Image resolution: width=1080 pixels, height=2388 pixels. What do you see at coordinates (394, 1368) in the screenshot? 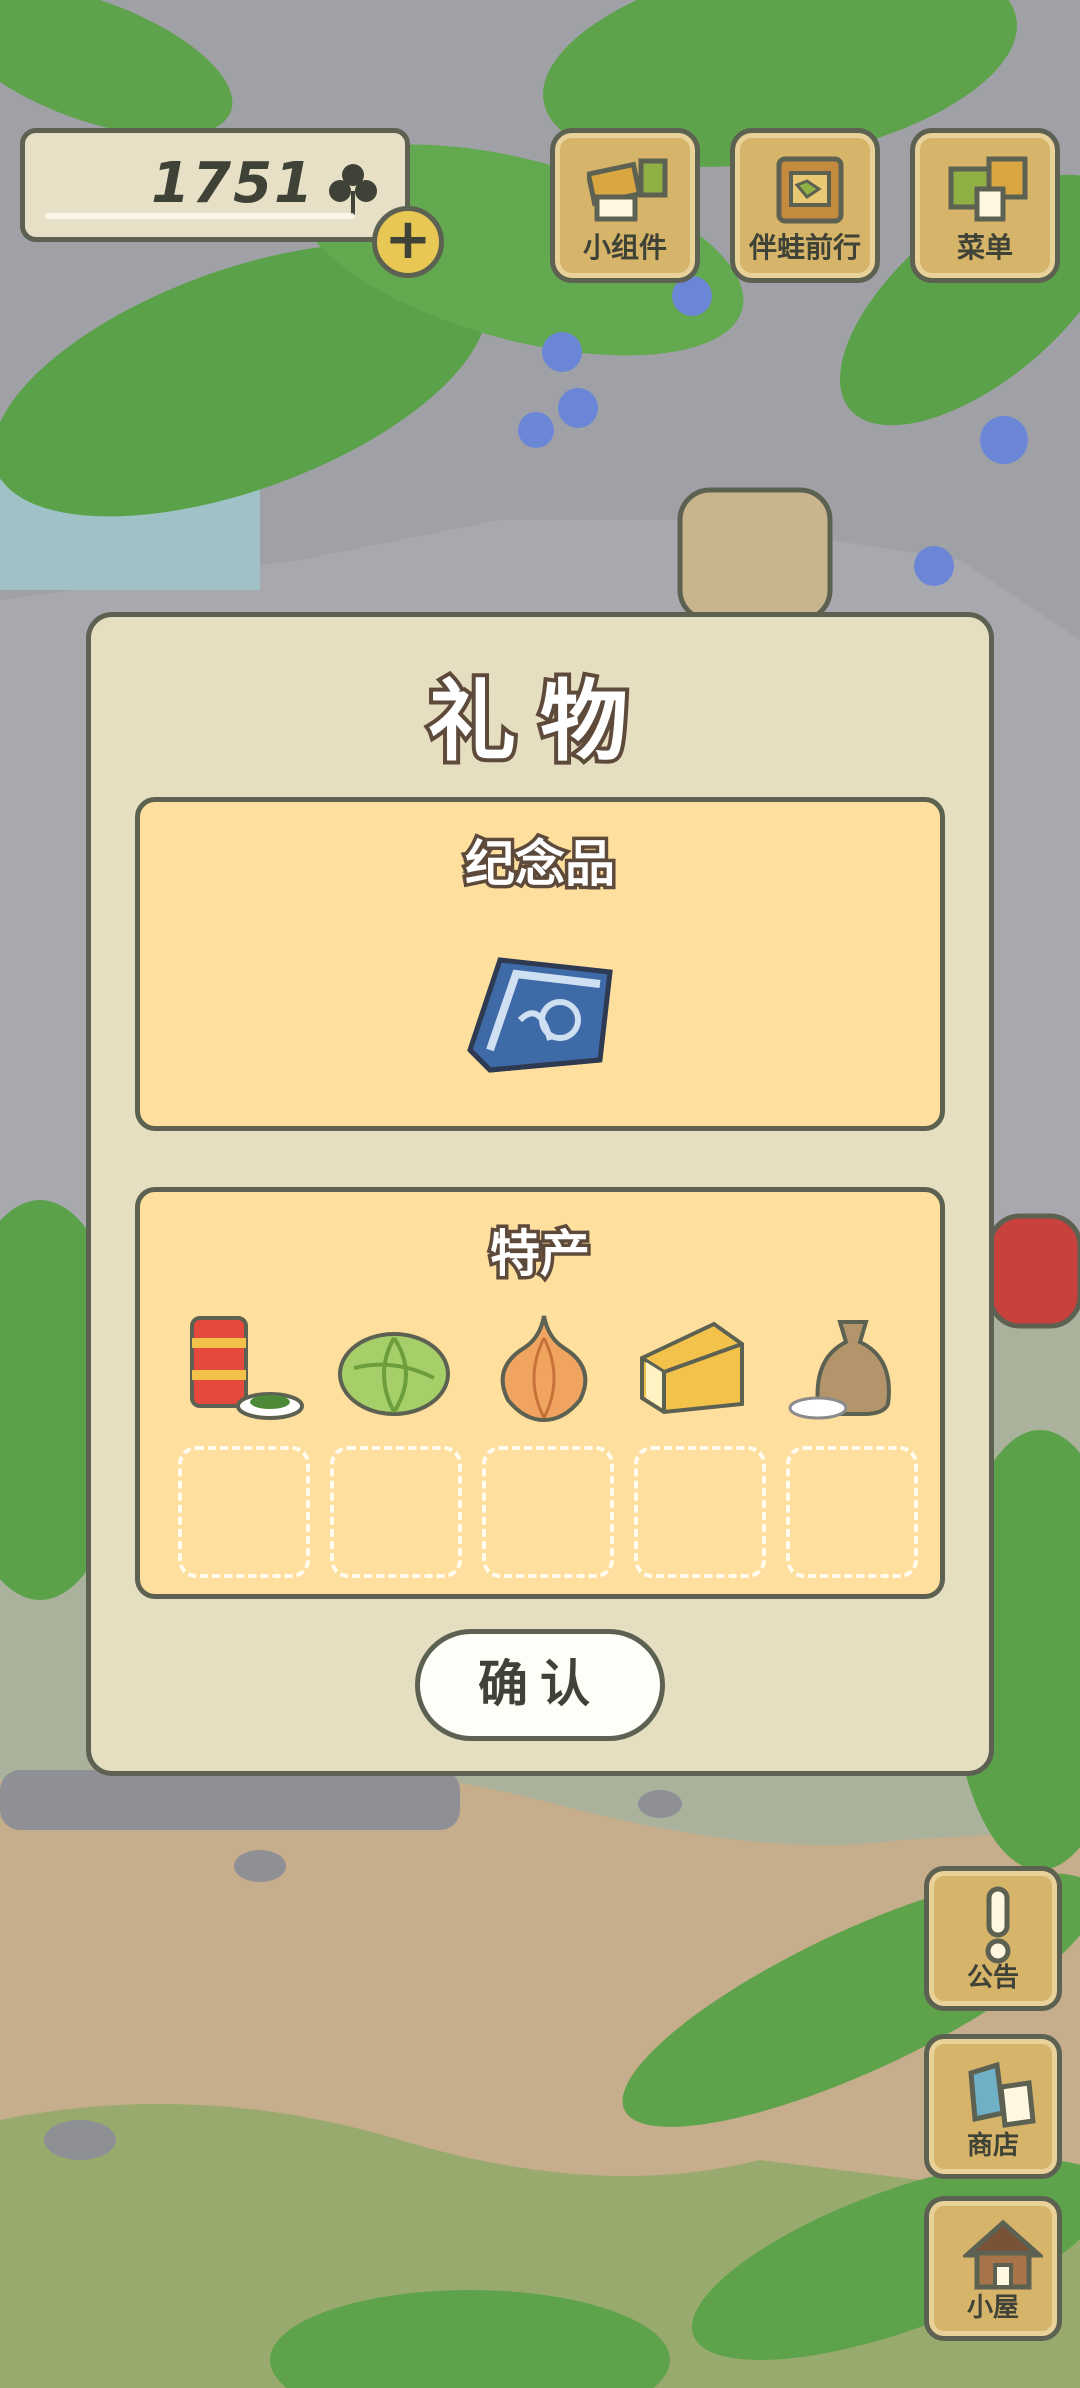
I see `cabbage-icon` at bounding box center [394, 1368].